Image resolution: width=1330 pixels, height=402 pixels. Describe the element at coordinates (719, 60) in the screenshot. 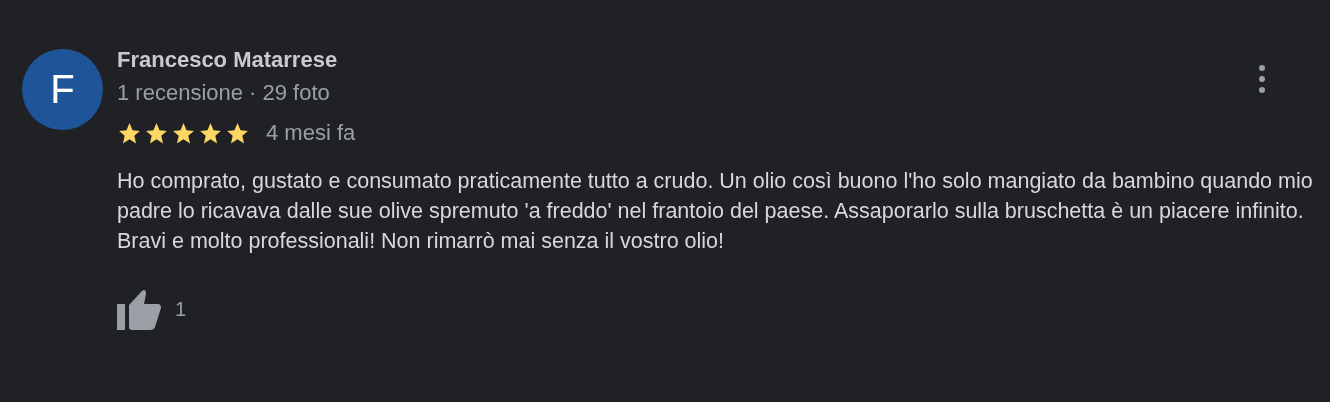

I see `author-name: Francesco Matarrese` at that location.